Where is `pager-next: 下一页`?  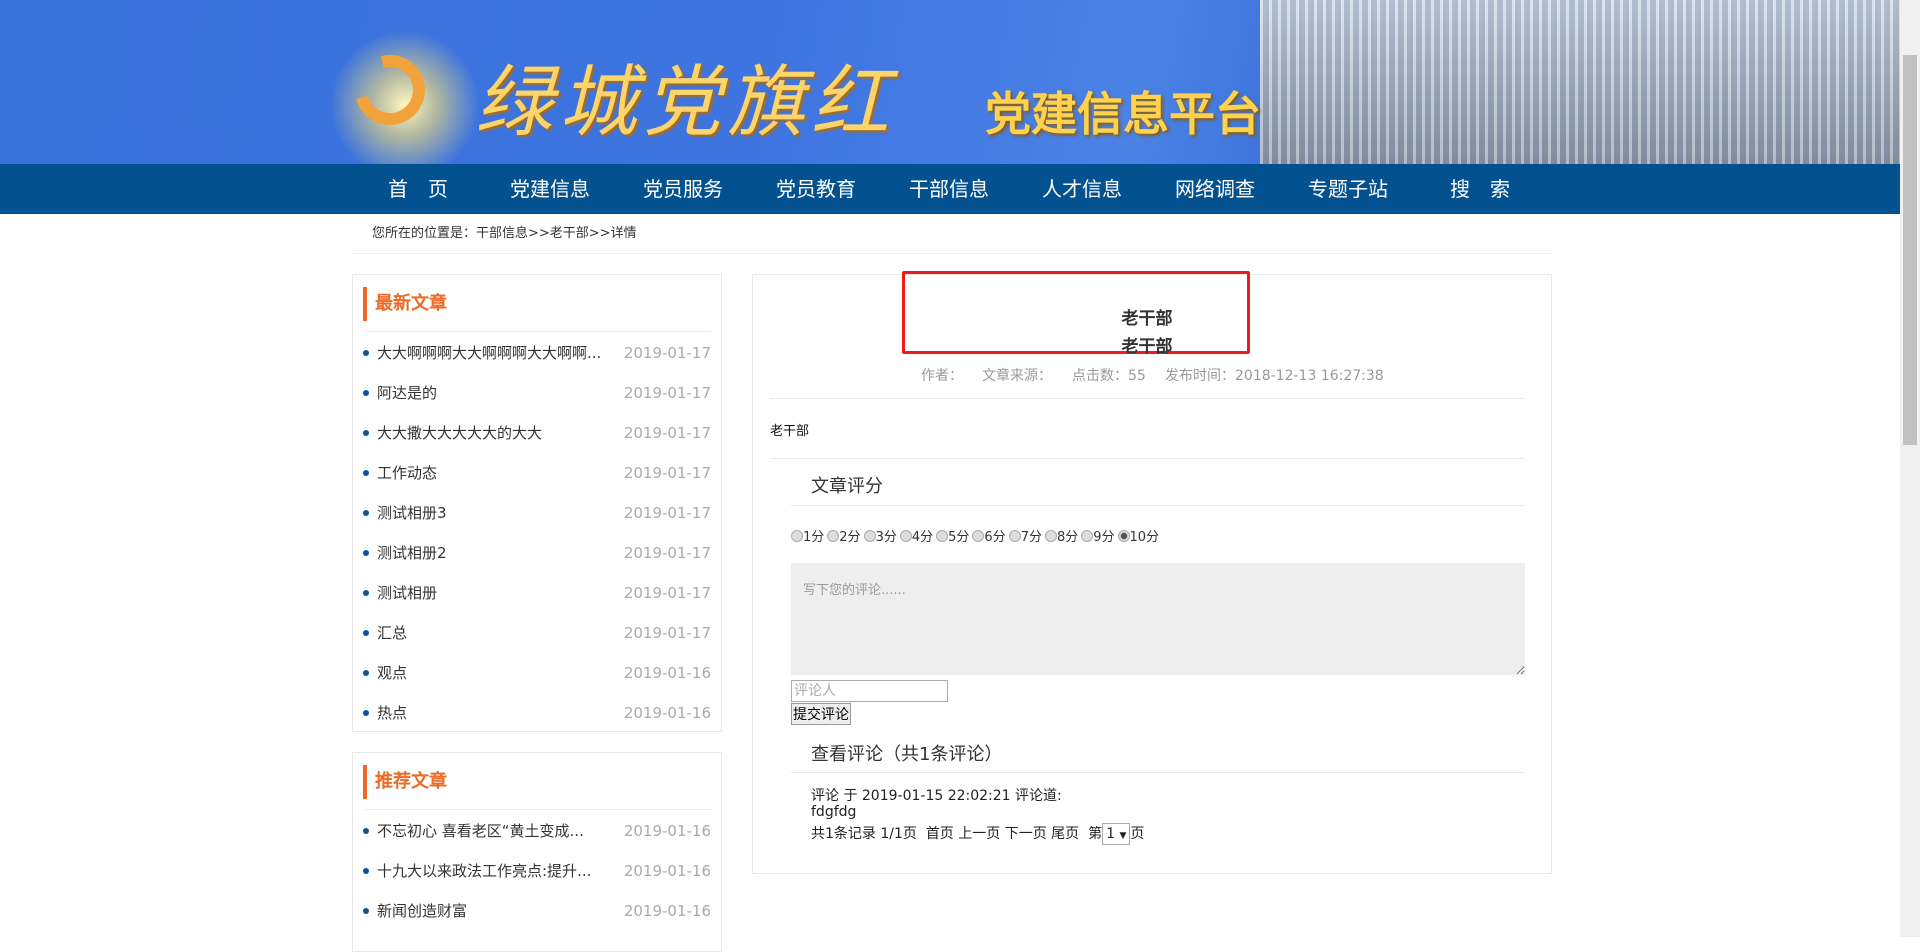 pager-next: 下一页 is located at coordinates (1026, 834).